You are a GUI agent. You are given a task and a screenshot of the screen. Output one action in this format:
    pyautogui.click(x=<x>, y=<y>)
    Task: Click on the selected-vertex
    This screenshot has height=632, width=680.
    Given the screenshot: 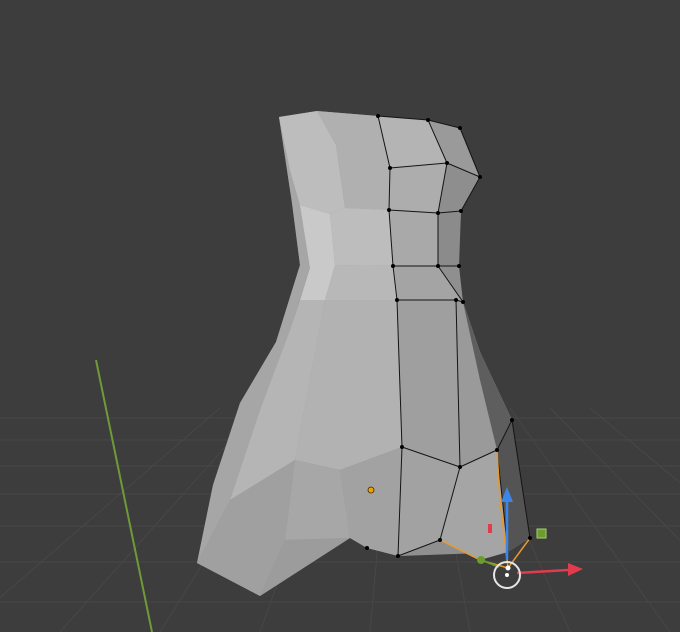 What is the action you would take?
    pyautogui.click(x=508, y=568)
    